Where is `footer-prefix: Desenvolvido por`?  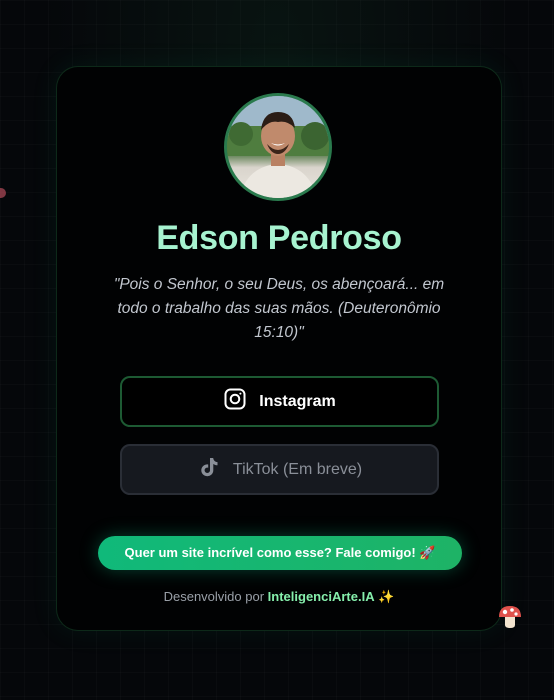
footer-prefix: Desenvolvido por is located at coordinates (214, 596).